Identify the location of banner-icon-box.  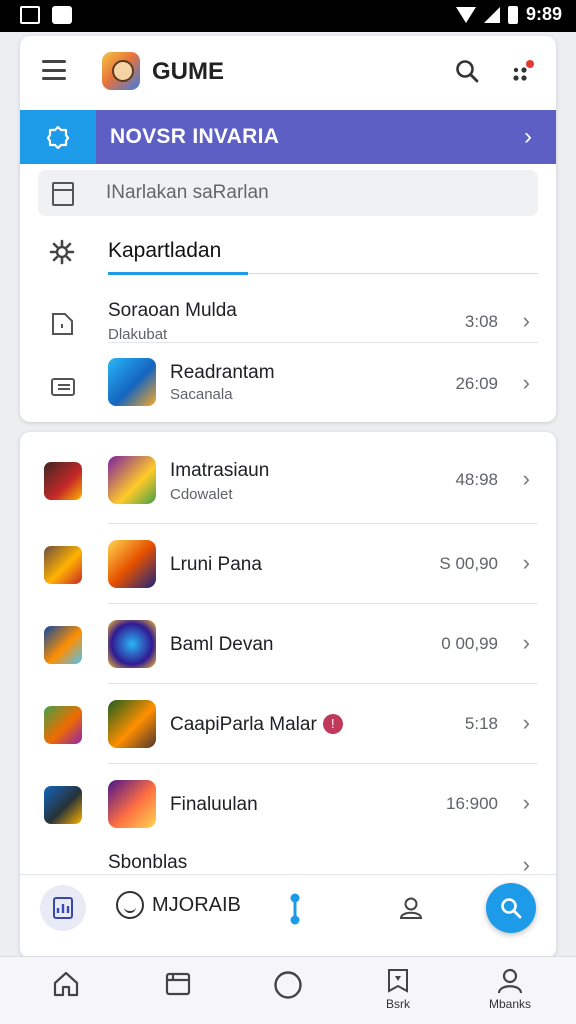
(58, 137).